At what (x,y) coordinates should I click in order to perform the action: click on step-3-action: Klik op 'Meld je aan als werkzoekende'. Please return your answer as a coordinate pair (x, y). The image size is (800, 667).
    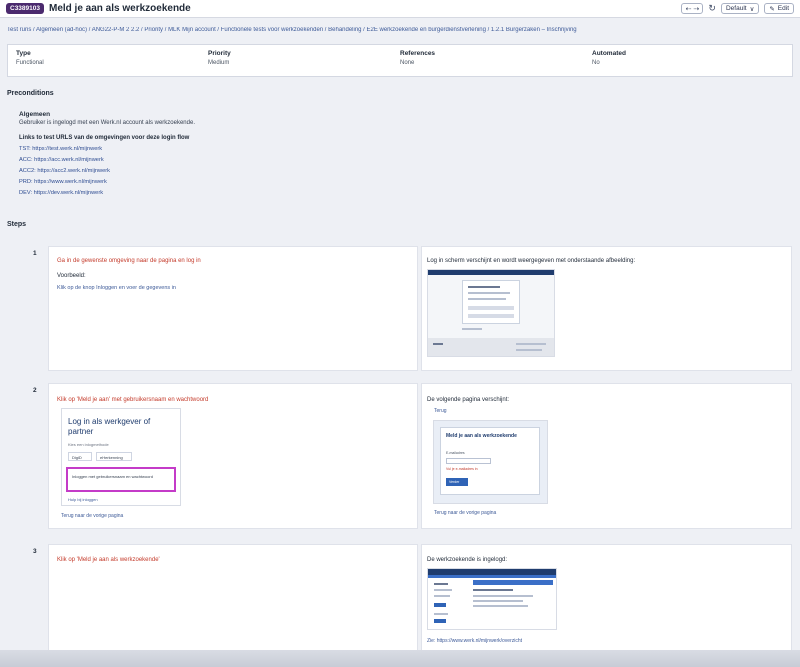
    Looking at the image, I should click on (233, 599).